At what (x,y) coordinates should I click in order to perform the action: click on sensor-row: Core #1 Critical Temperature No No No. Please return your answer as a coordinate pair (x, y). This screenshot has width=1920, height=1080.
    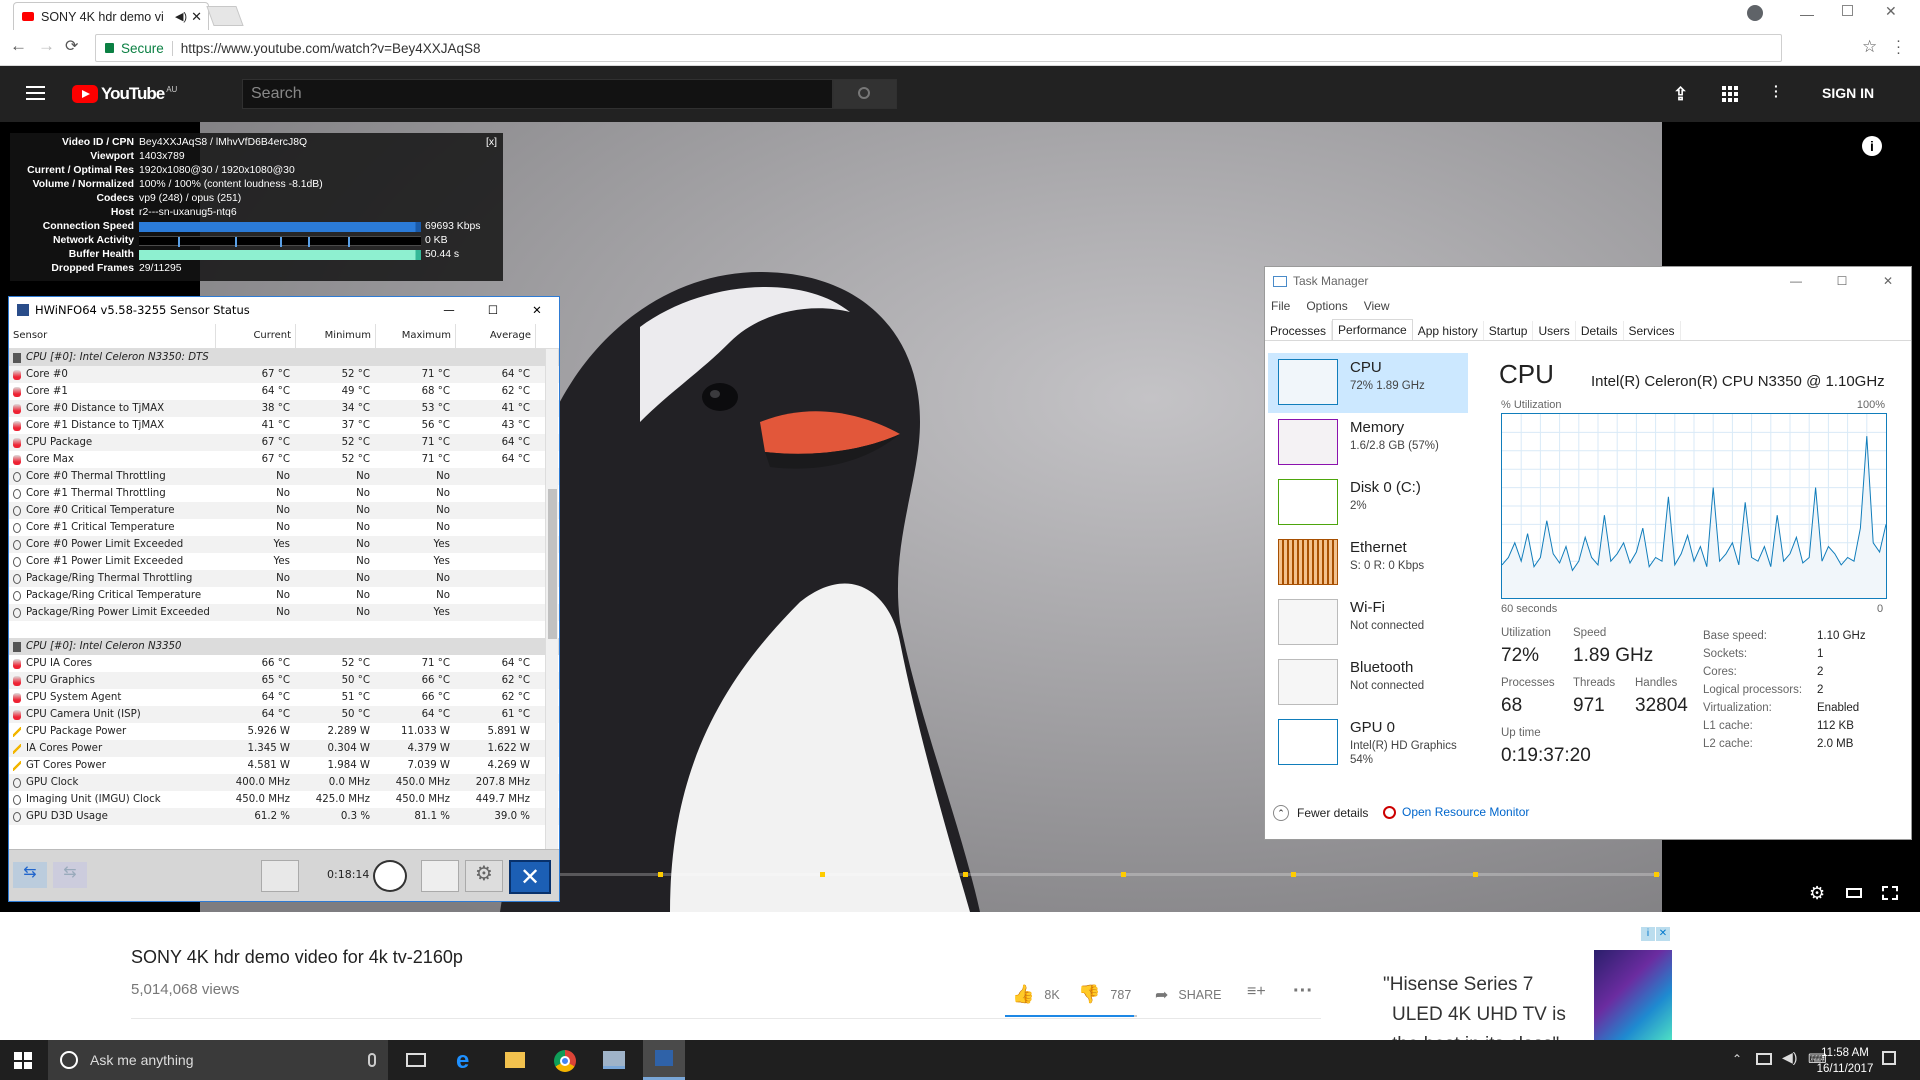
    Looking at the image, I should click on (284, 527).